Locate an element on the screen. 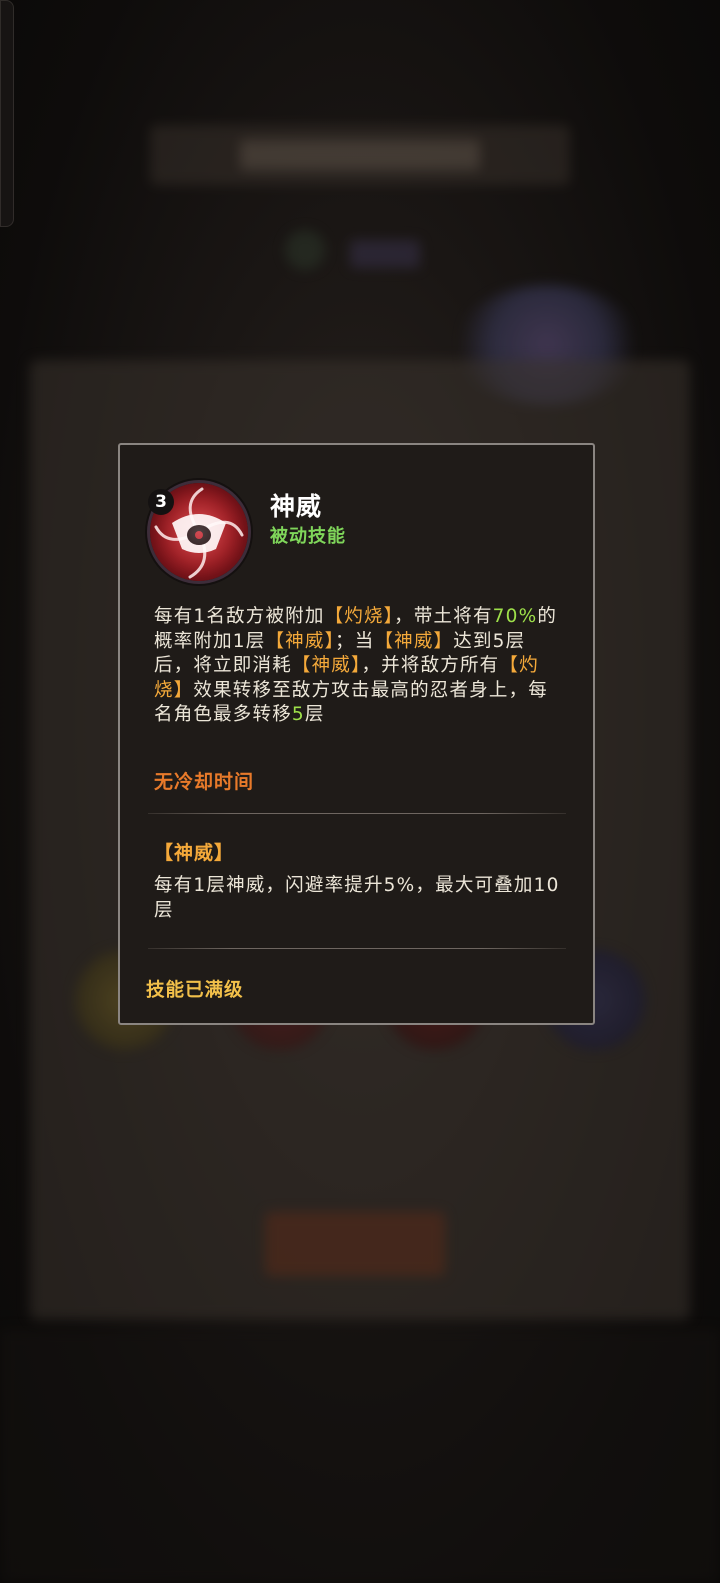 Image resolution: width=720 pixels, height=1583 pixels. buff-description: 每有1层神威，闪避率提升5%，最大可叠加10层 is located at coordinates (357, 898).